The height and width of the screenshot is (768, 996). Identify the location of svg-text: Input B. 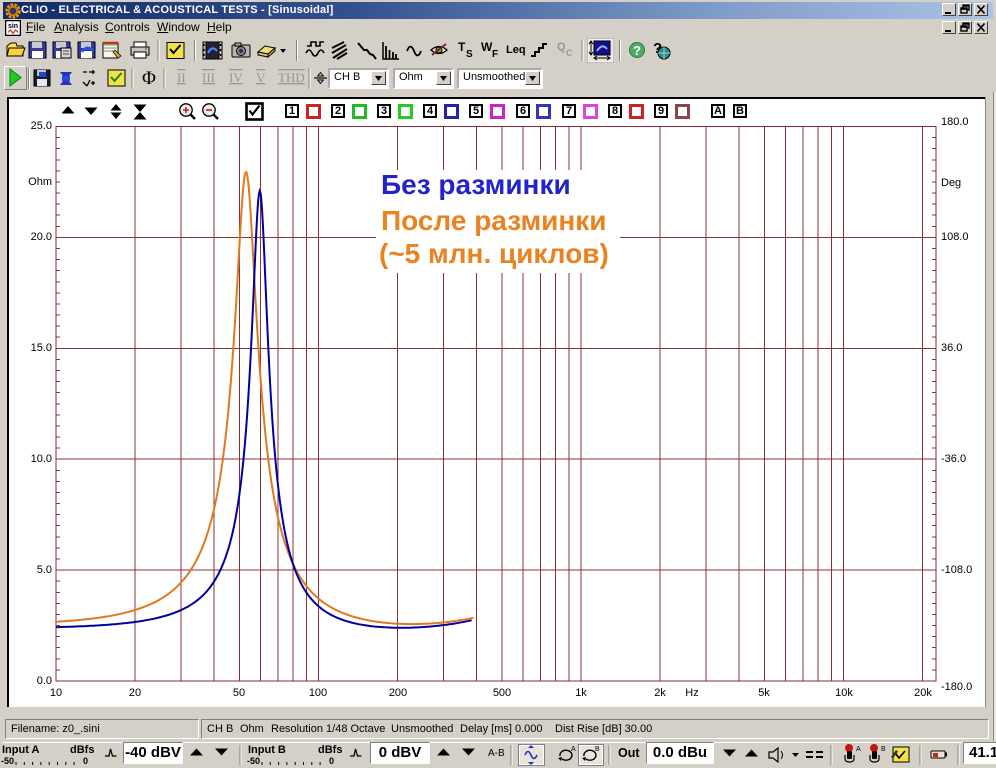
(267, 750).